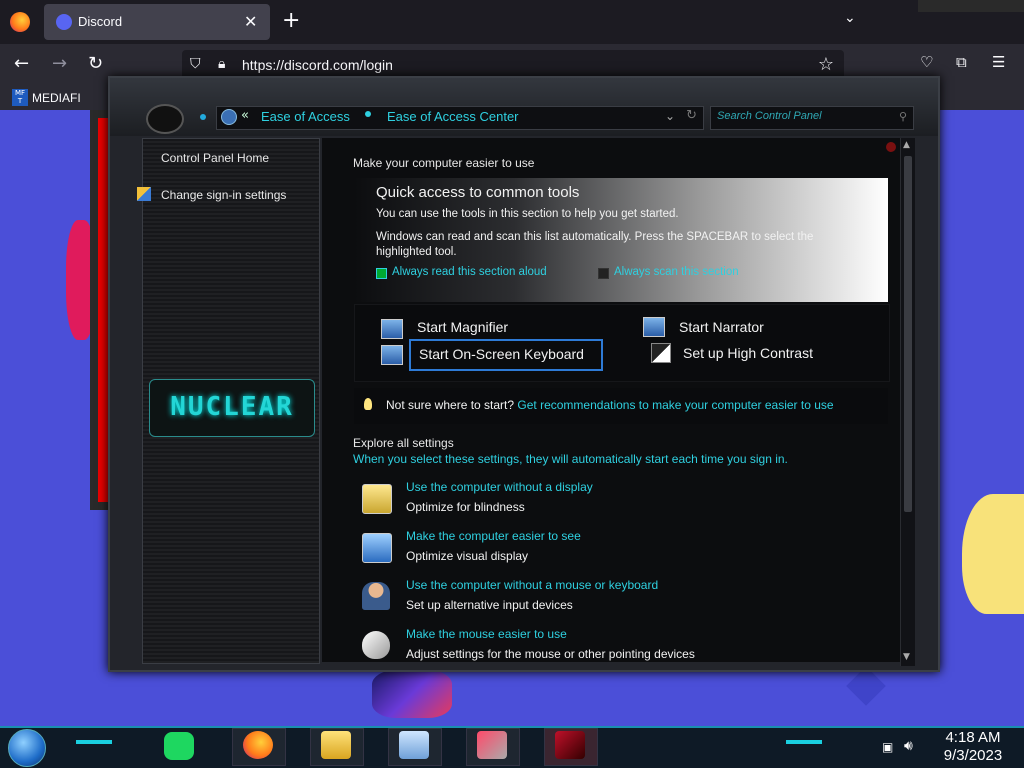 This screenshot has width=1024, height=768. What do you see at coordinates (478, 192) in the screenshot?
I see `quick-access-heading: Quick access to common tools` at bounding box center [478, 192].